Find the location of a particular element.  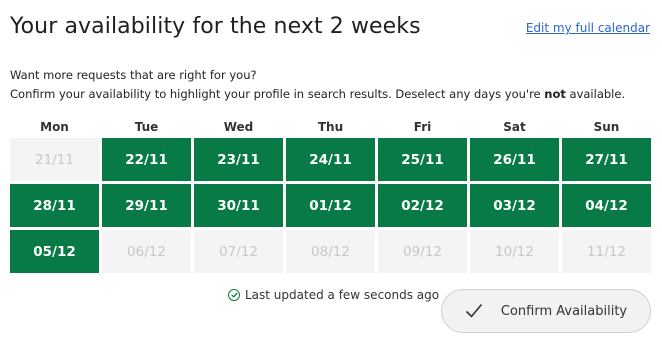

date-cell: 30/11 is located at coordinates (238, 205).